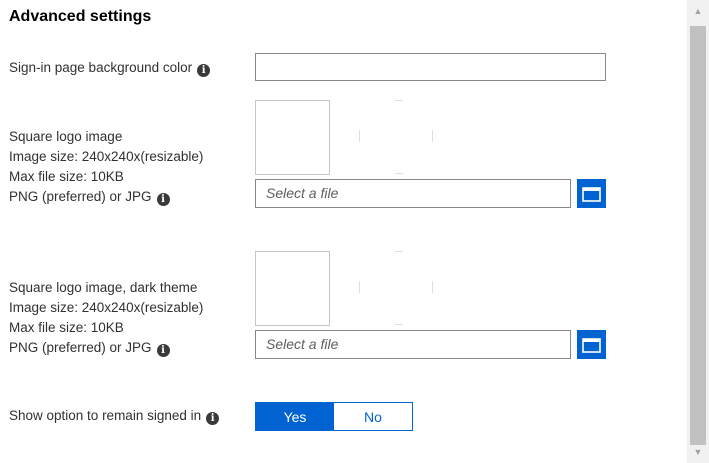 The image size is (709, 463). Describe the element at coordinates (413, 344) in the screenshot. I see `square-logo-dark-file-input: Select a file` at that location.